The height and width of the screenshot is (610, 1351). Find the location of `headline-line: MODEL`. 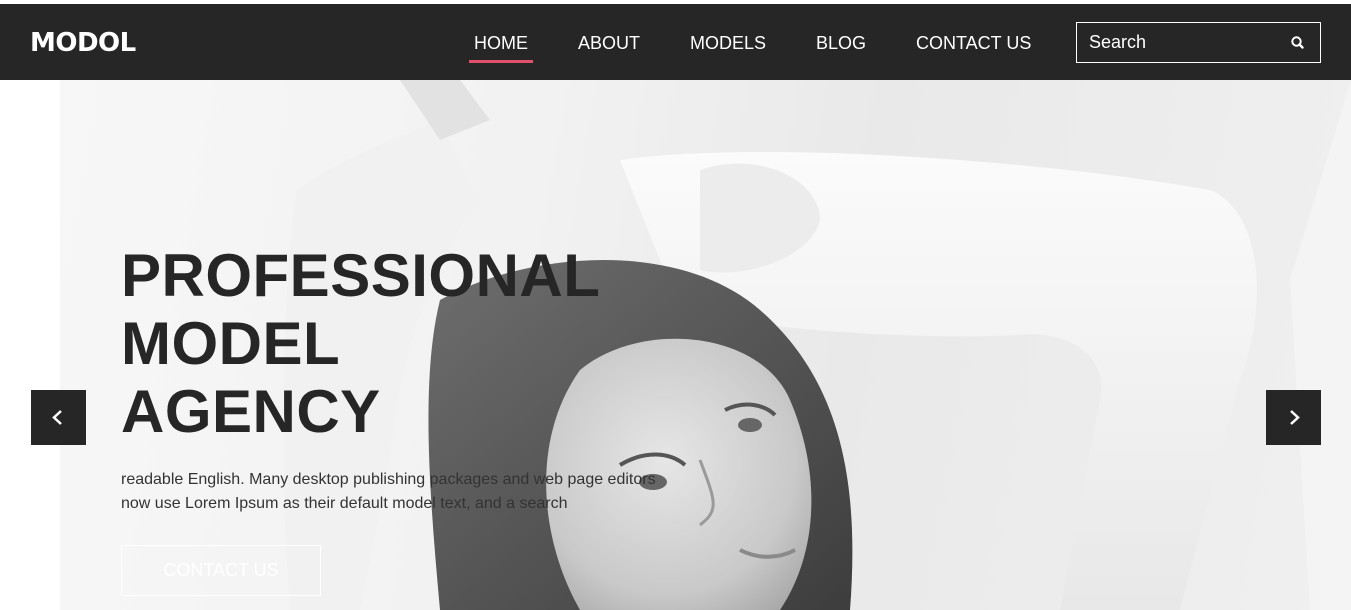

headline-line: MODEL is located at coordinates (231, 343).